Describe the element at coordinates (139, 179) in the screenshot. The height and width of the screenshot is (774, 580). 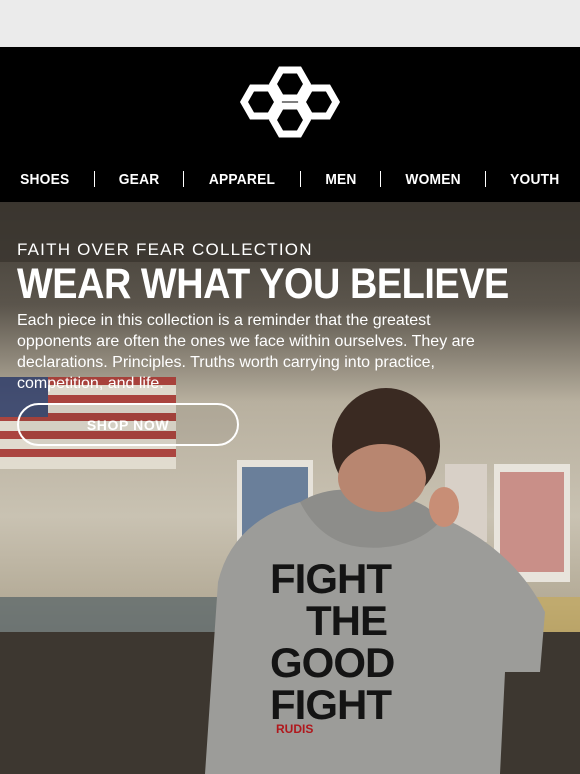
I see `nav-item-gear: GEAR` at that location.